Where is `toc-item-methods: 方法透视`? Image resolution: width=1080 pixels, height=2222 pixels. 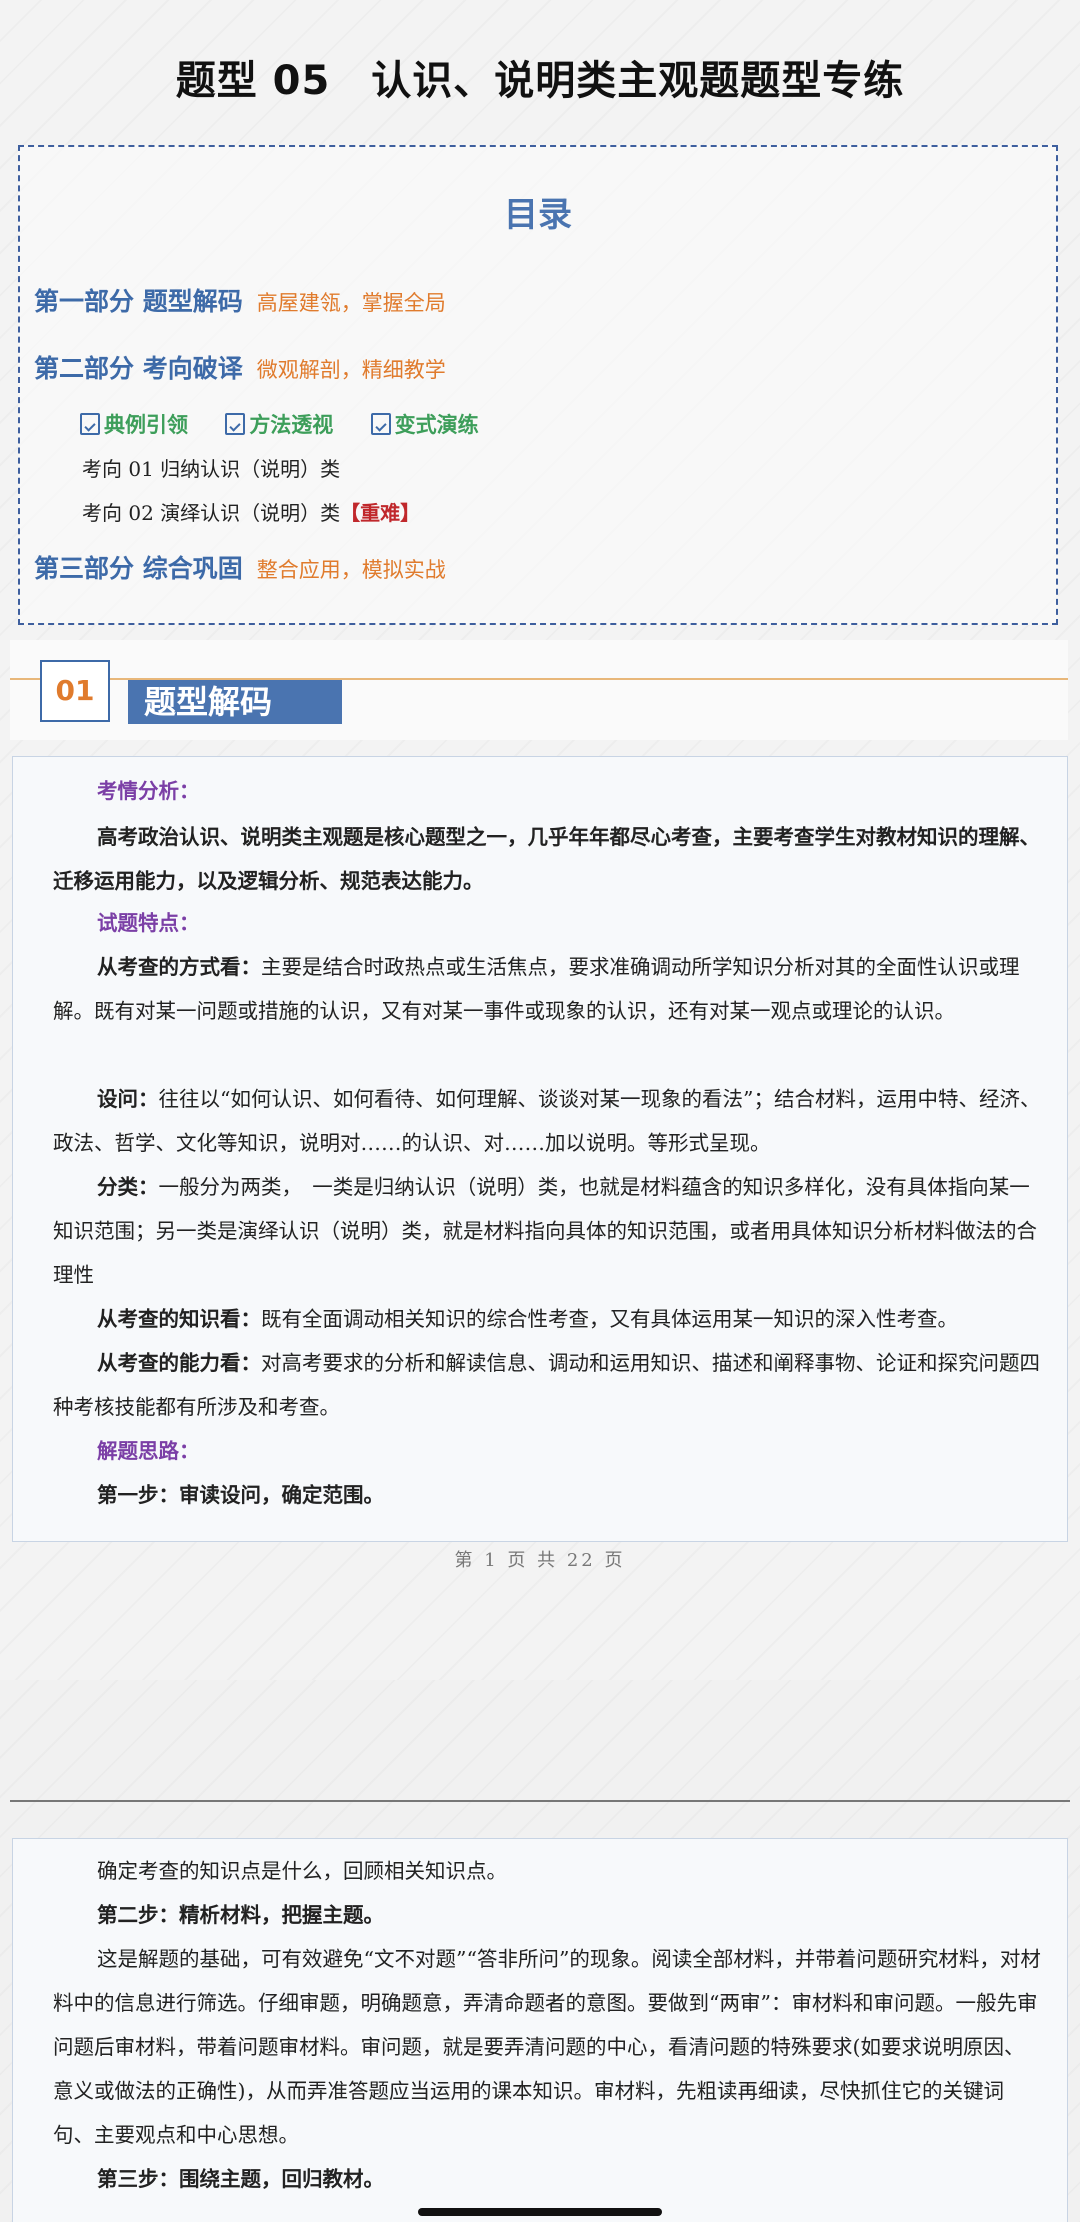 toc-item-methods: 方法透视 is located at coordinates (279, 425).